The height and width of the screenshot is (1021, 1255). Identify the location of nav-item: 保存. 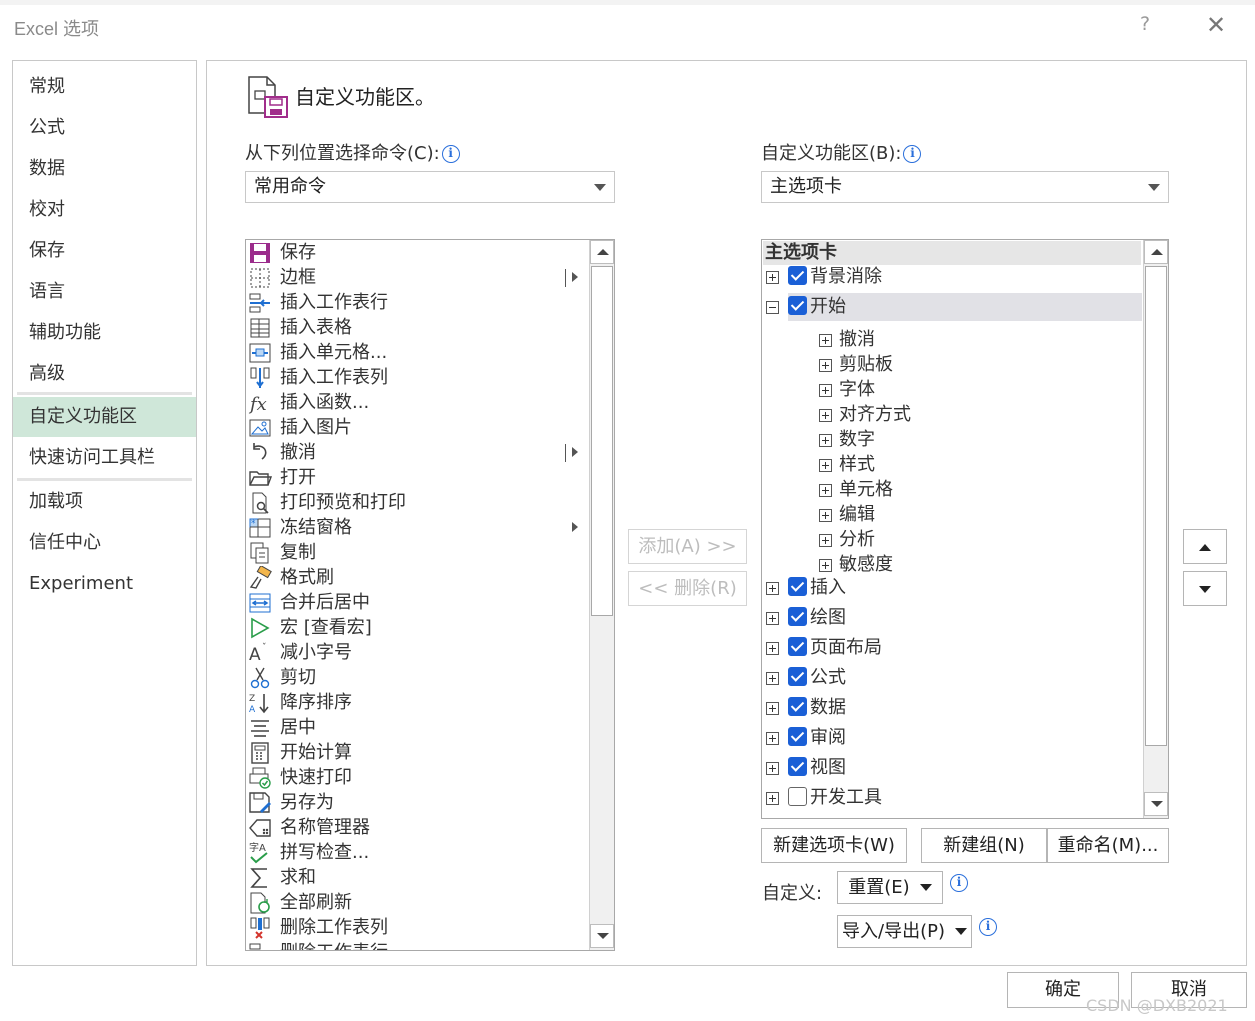
(104, 251).